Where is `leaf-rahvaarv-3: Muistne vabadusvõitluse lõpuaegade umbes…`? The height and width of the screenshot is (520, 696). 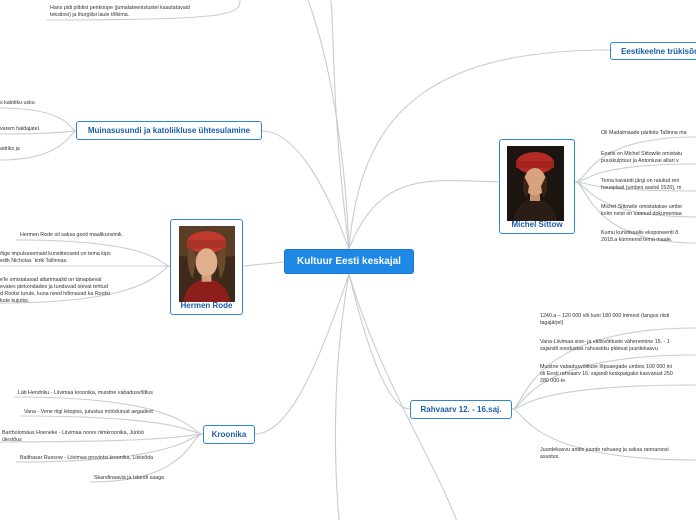
leaf-rahvaarv-3: Muistne vabadusvõitluse lõpuaegade umbes… is located at coordinates (606, 374).